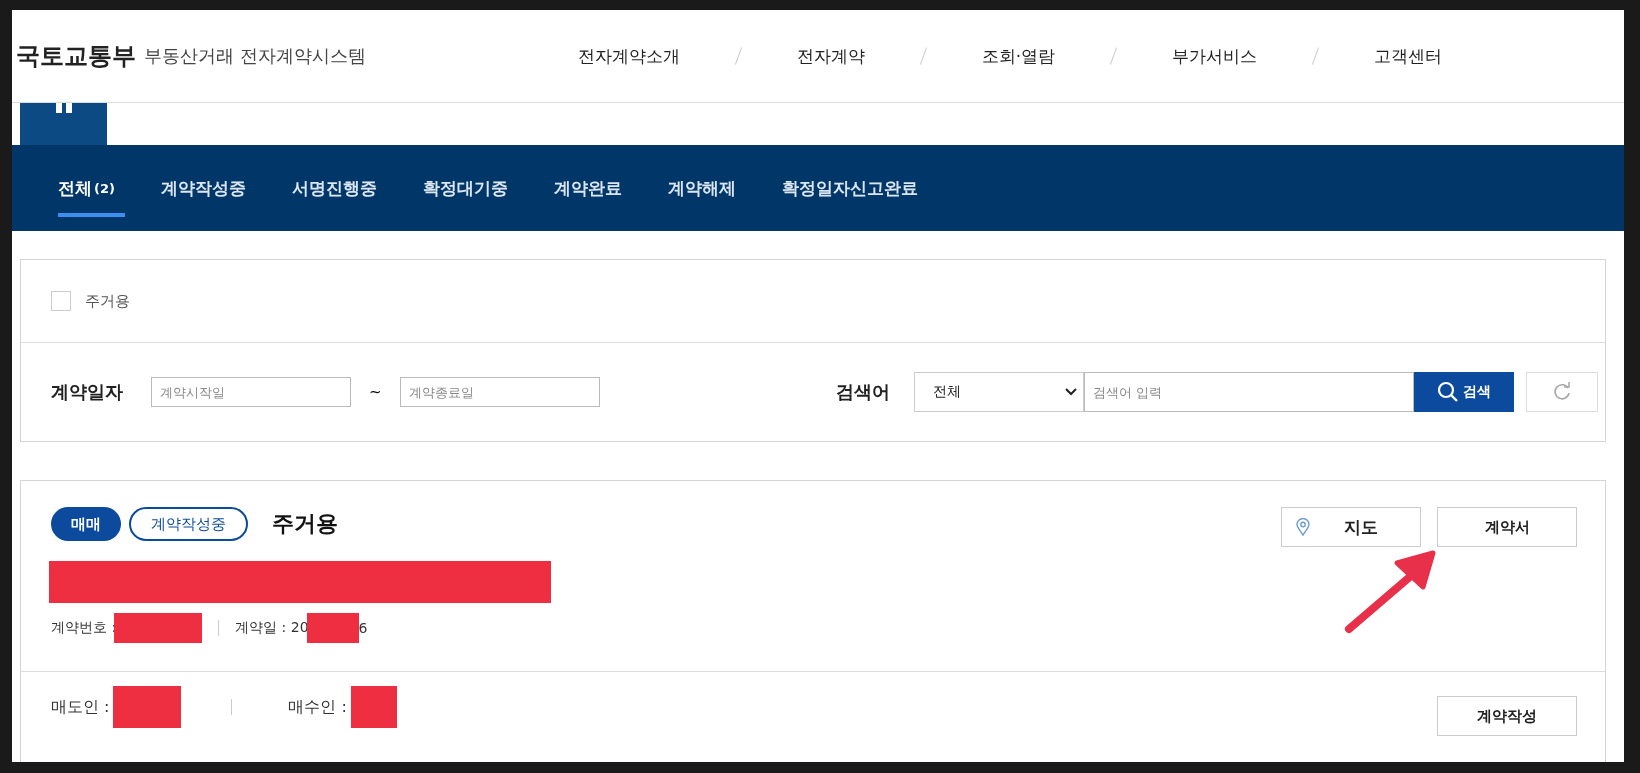 The image size is (1640, 773). I want to click on reset-button, so click(1561, 392).